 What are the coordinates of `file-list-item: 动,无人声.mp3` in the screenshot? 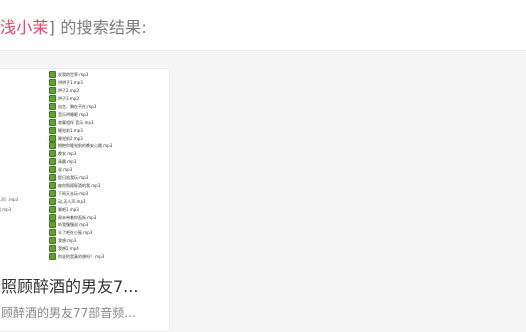 It's located at (67, 201).